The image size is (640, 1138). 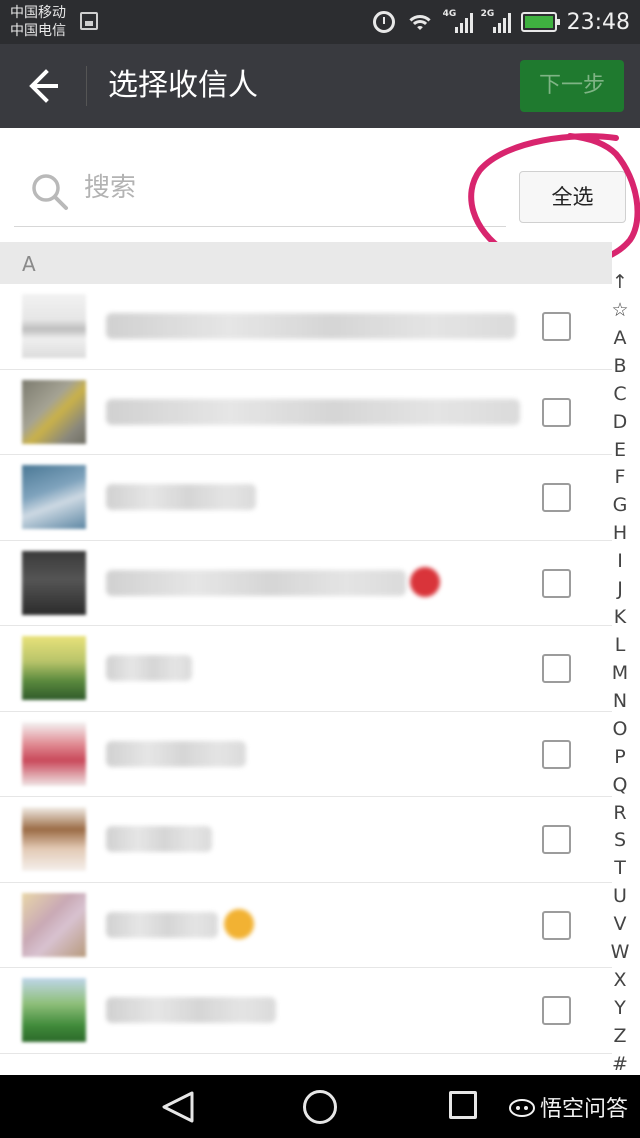 I want to click on title-divider, so click(x=86, y=86).